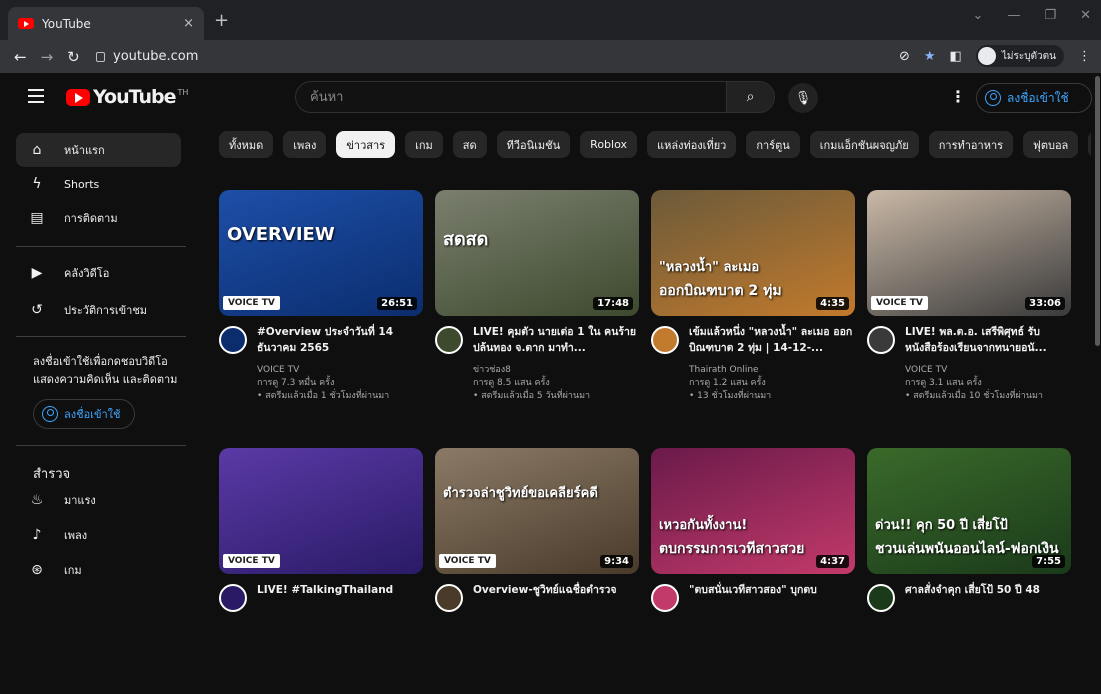 The height and width of the screenshot is (694, 1101). I want to click on settings-menu-icon: ⋮, so click(958, 96).